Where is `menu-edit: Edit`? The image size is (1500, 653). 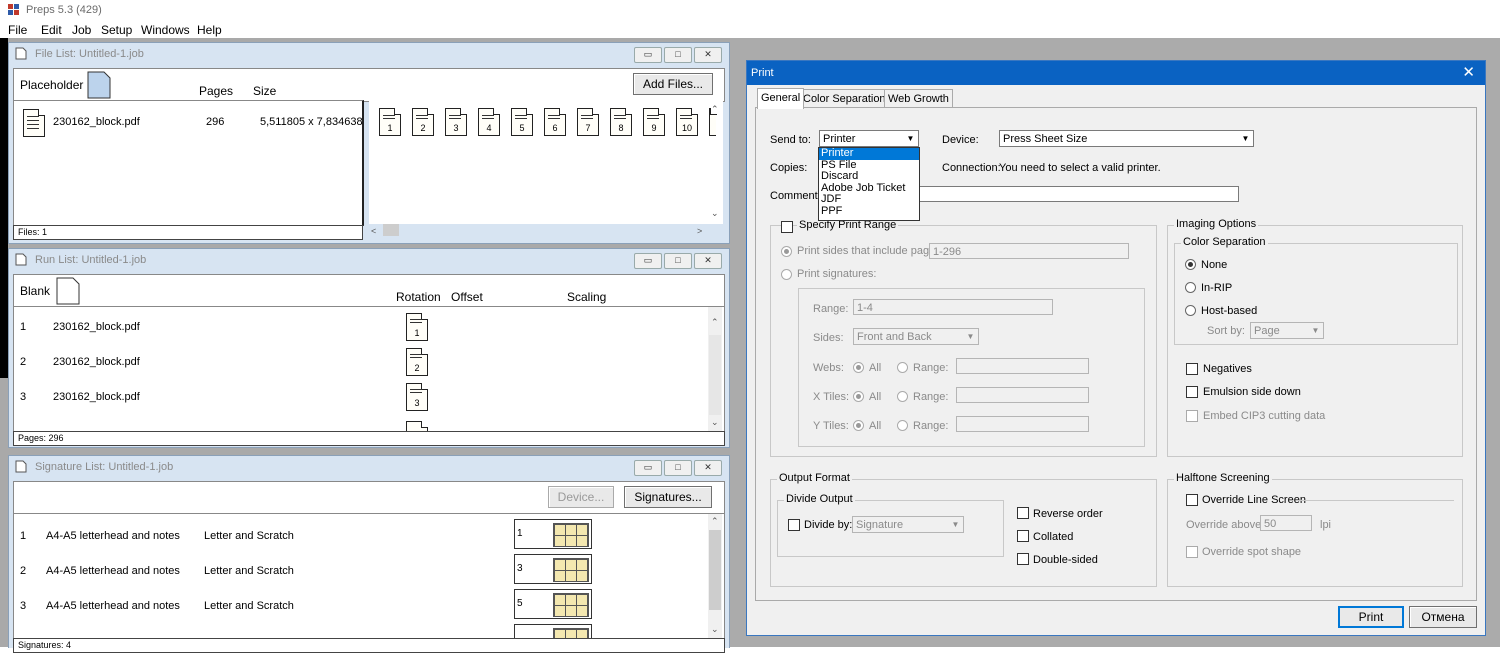 menu-edit: Edit is located at coordinates (51, 30).